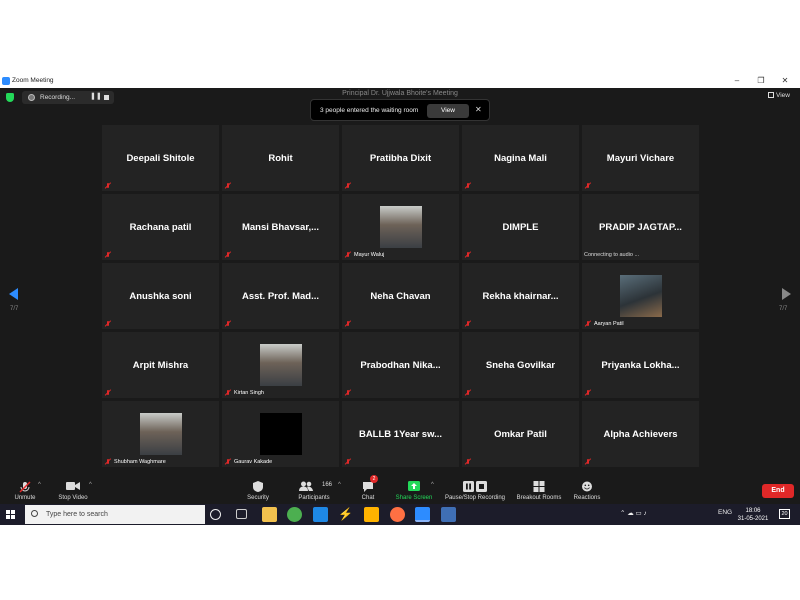 The width and height of the screenshot is (800, 600). I want to click on waiting-room-message: 3 people entered the waiting room, so click(369, 110).